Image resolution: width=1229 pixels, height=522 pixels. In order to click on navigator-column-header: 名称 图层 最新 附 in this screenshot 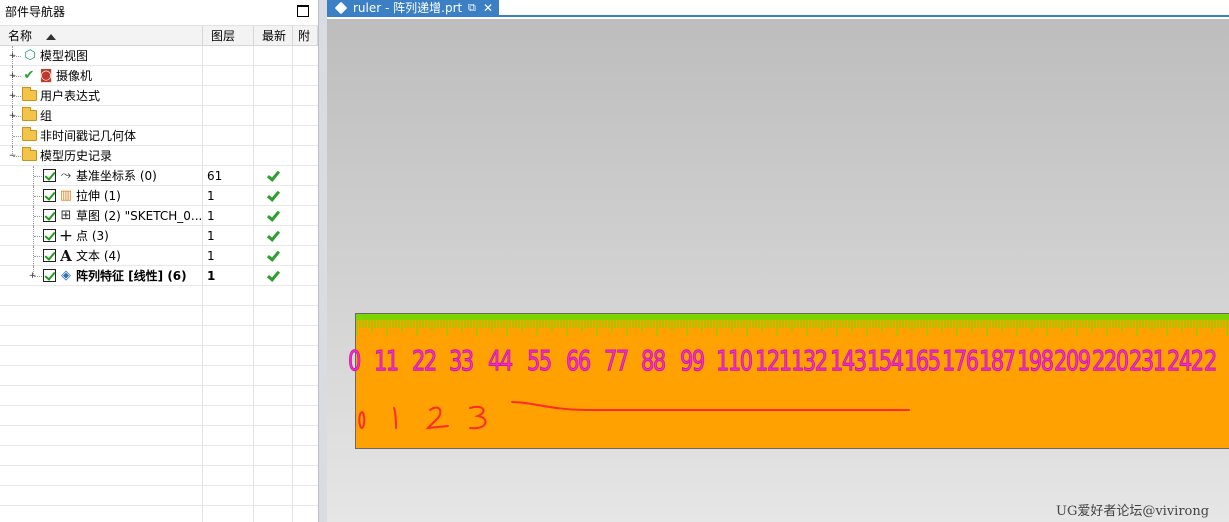, I will do `click(159, 35)`.